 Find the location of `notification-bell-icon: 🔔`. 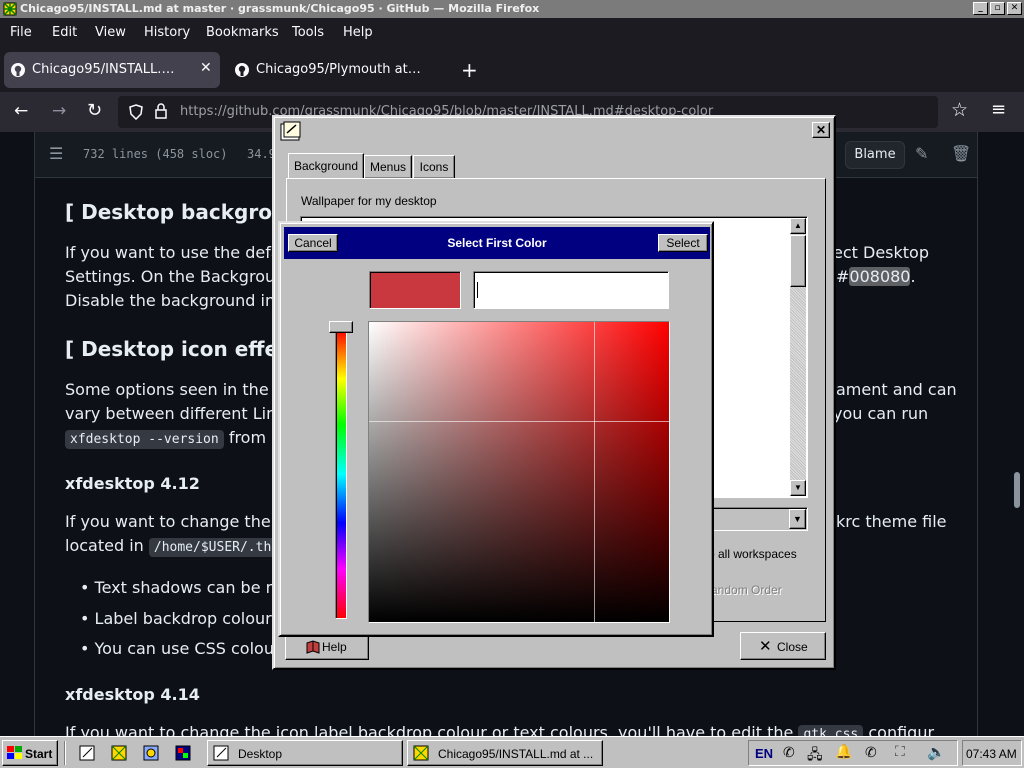

notification-bell-icon: 🔔 is located at coordinates (843, 752).